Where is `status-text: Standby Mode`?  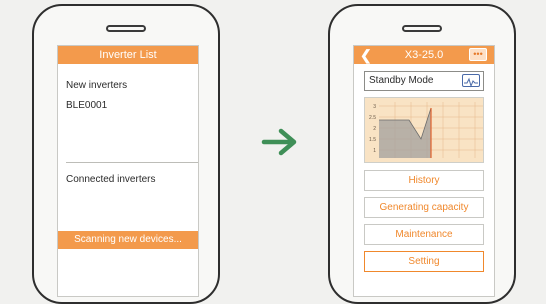 status-text: Standby Mode is located at coordinates (401, 80).